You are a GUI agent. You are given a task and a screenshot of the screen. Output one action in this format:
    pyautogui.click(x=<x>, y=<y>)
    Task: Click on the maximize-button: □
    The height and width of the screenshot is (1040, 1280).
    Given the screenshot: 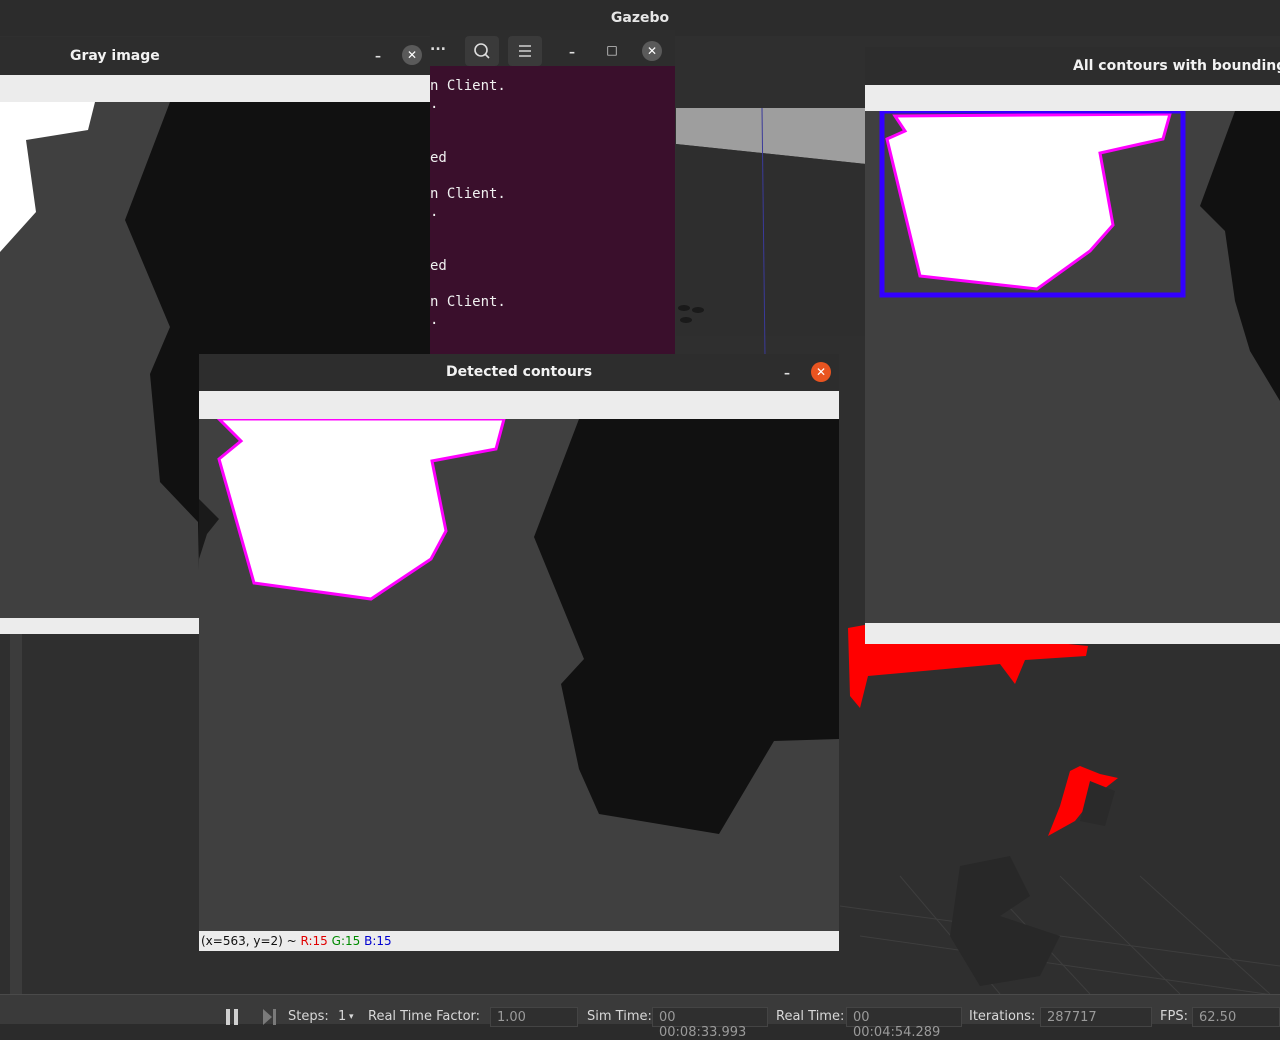 What is the action you would take?
    pyautogui.click(x=612, y=50)
    